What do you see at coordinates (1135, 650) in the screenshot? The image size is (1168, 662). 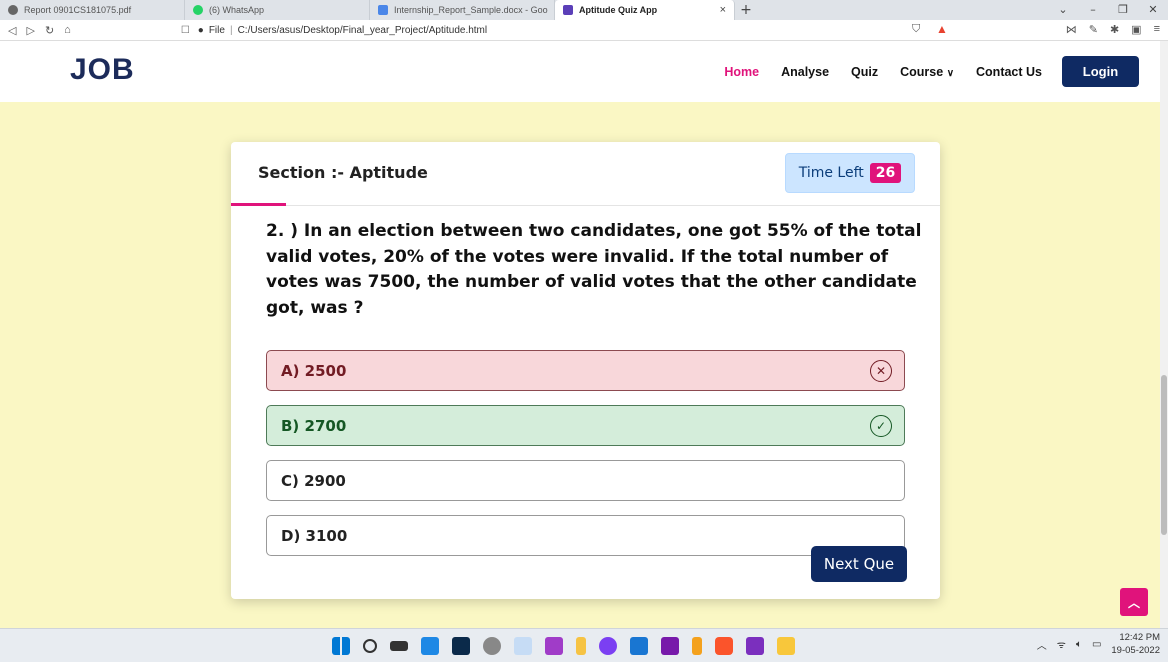 I see `clock-date: 19-05-2022` at bounding box center [1135, 650].